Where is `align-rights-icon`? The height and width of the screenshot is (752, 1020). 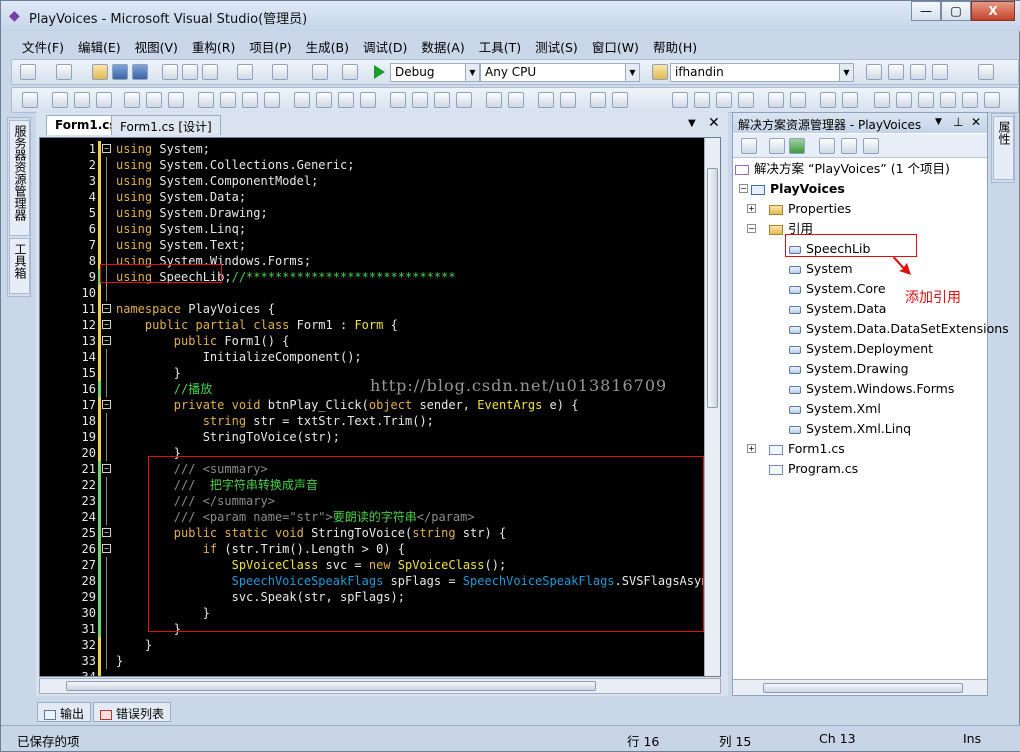 align-rights-icon is located at coordinates (104, 100).